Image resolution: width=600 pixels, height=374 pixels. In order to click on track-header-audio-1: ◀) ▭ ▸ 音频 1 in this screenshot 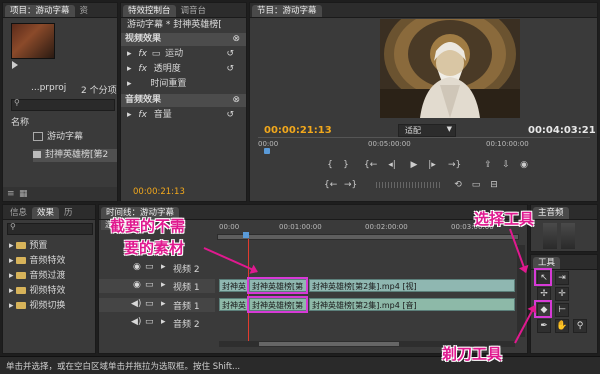, I will do `click(157, 305)`.